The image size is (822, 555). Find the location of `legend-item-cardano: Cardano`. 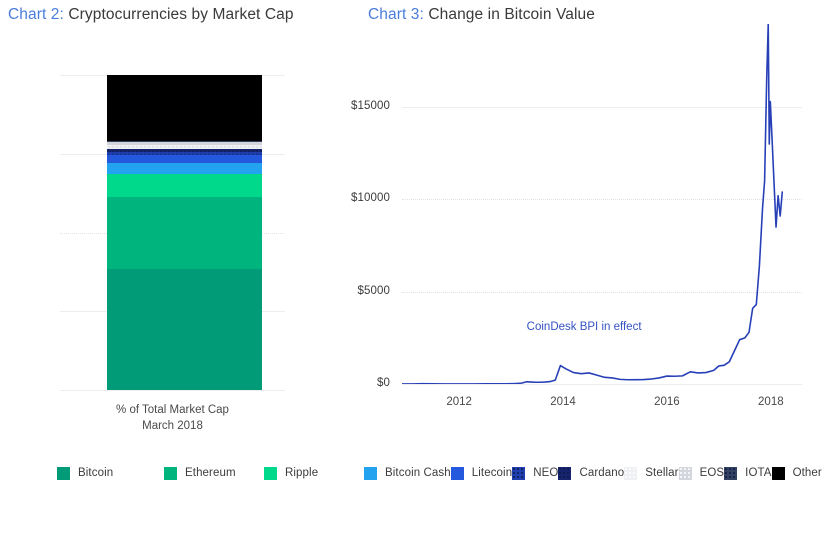

legend-item-cardano: Cardano is located at coordinates (591, 473).